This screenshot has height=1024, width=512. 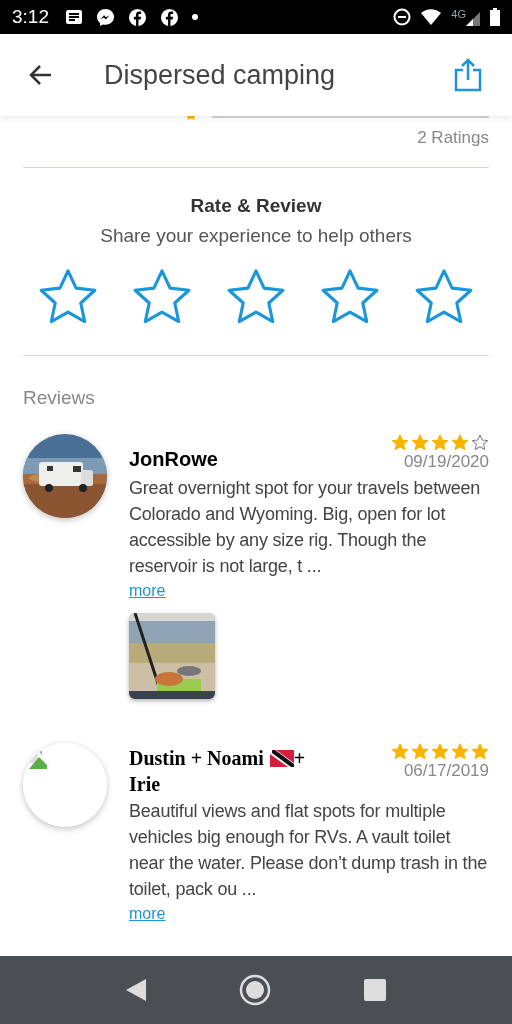 What do you see at coordinates (281, 758) in the screenshot?
I see `flag-icon` at bounding box center [281, 758].